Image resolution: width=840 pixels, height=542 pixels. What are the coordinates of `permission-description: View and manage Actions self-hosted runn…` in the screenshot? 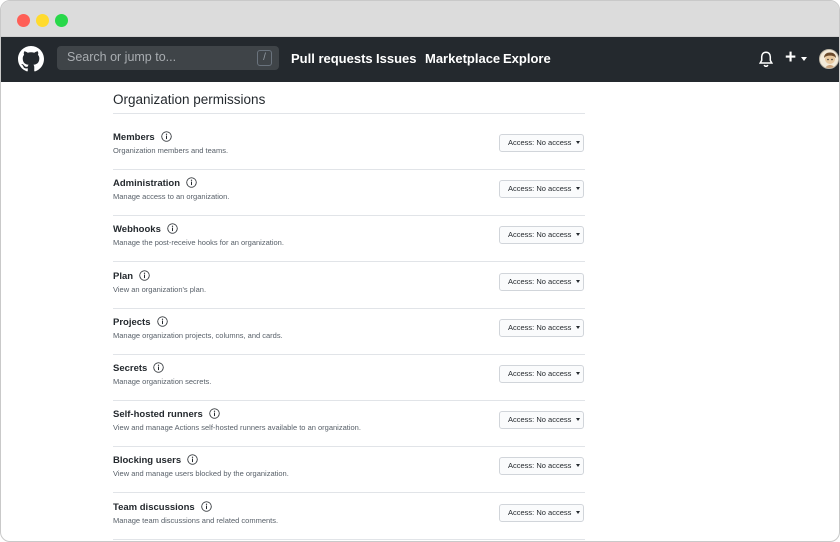 It's located at (237, 428).